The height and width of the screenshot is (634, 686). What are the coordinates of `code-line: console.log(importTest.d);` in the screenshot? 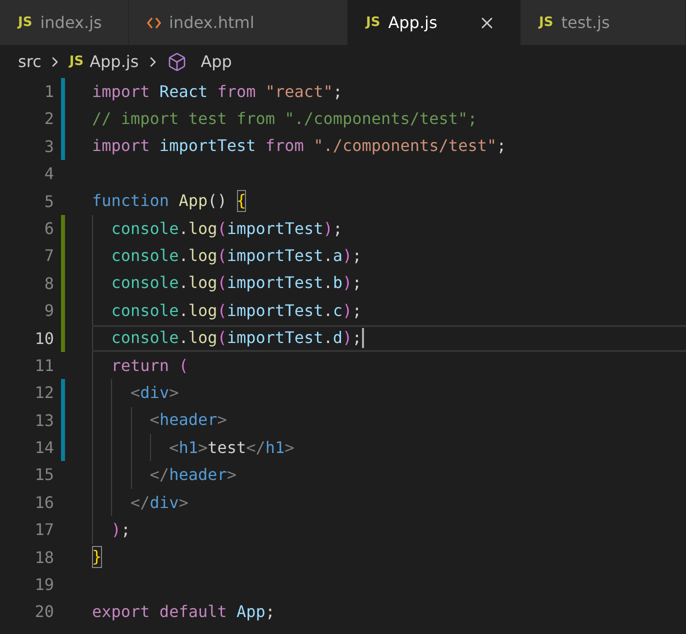 It's located at (389, 338).